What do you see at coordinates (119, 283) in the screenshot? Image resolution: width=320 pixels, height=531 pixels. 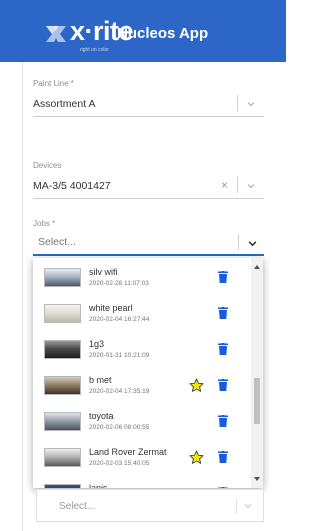 I see `job-date: 2020-02-28 11:07:03` at bounding box center [119, 283].